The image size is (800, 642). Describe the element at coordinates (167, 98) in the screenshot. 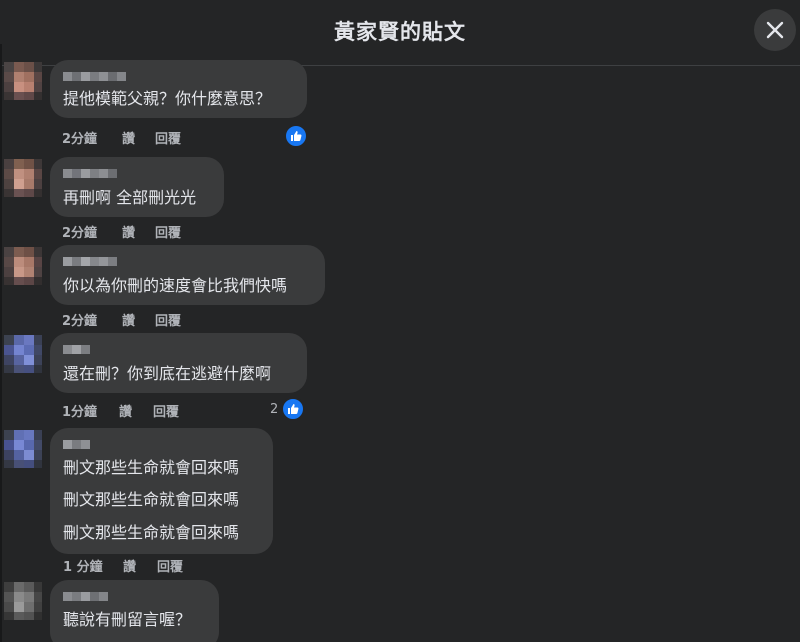

I see `comment-text: 提他模範父親？你什麼意思？` at that location.